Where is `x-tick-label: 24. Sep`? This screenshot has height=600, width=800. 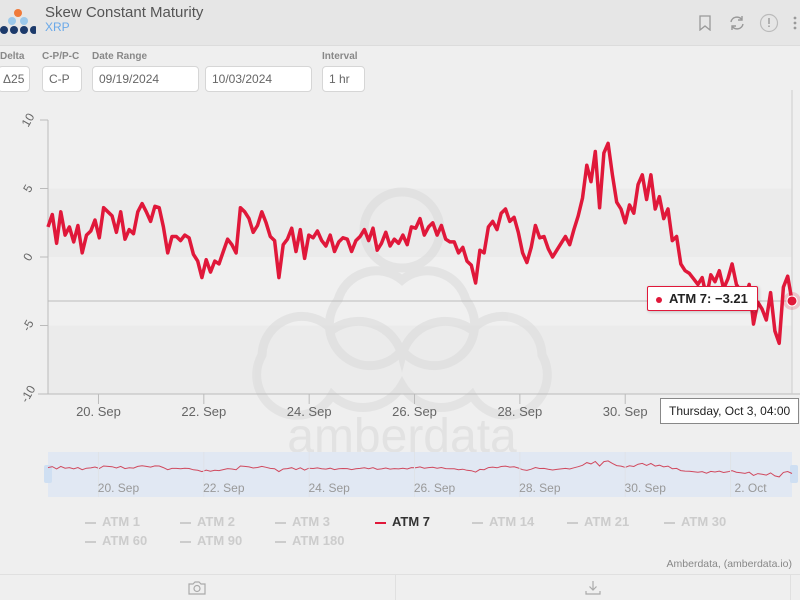
x-tick-label: 24. Sep is located at coordinates (309, 411).